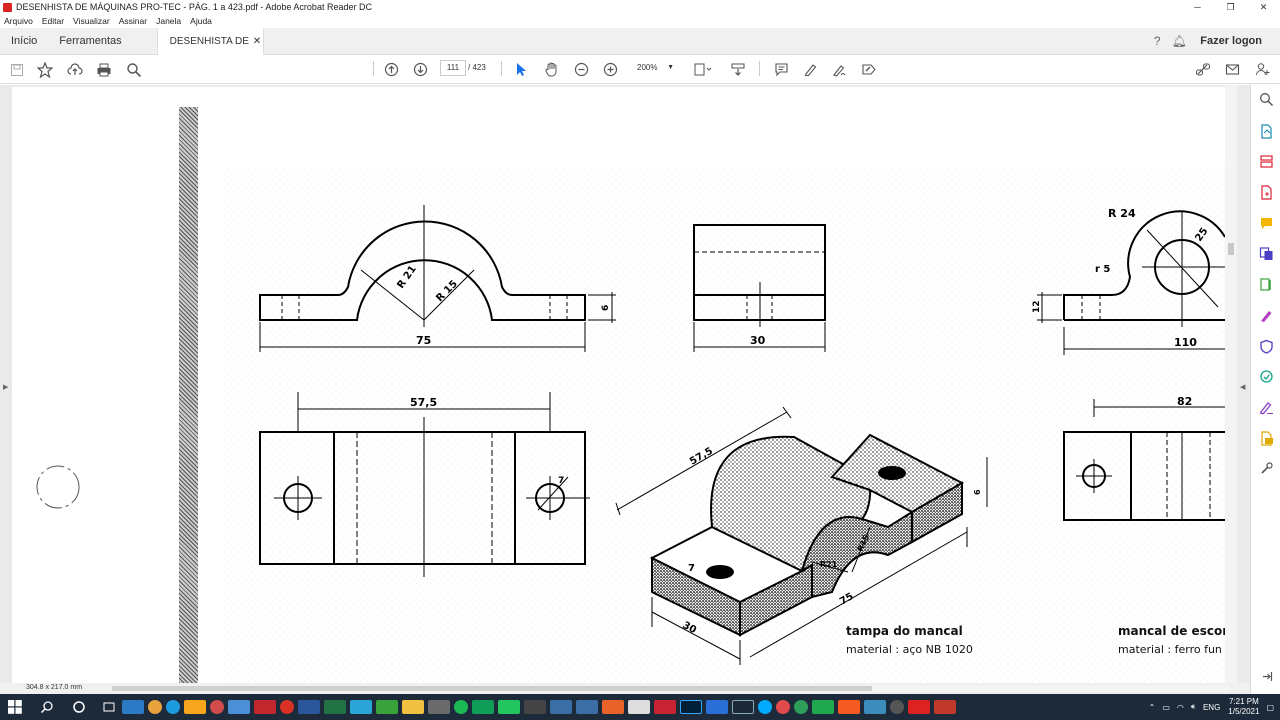 The width and height of the screenshot is (1280, 720). I want to click on blender-icon, so click(613, 707).